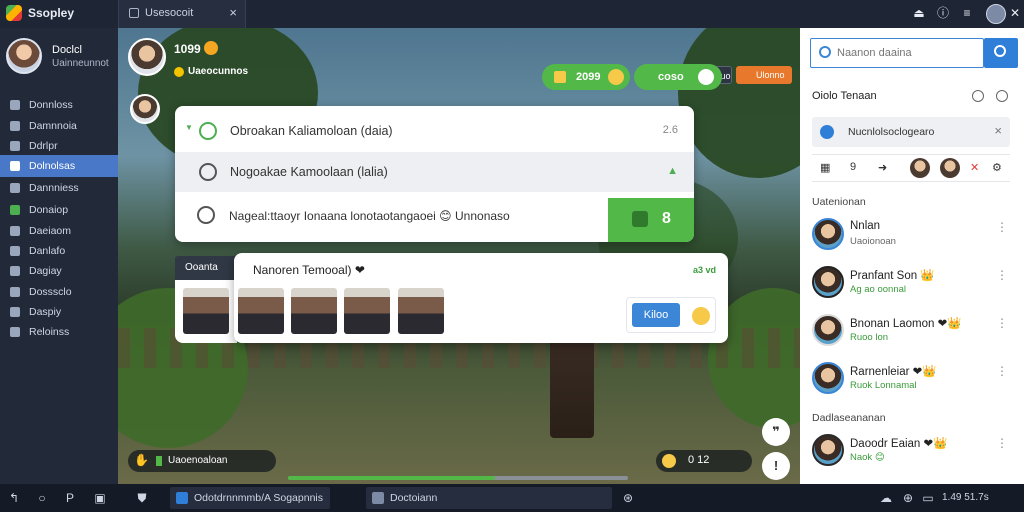 The image size is (1024, 512). I want to click on friend-name: Rarnenleiar ❤👑, so click(893, 372).